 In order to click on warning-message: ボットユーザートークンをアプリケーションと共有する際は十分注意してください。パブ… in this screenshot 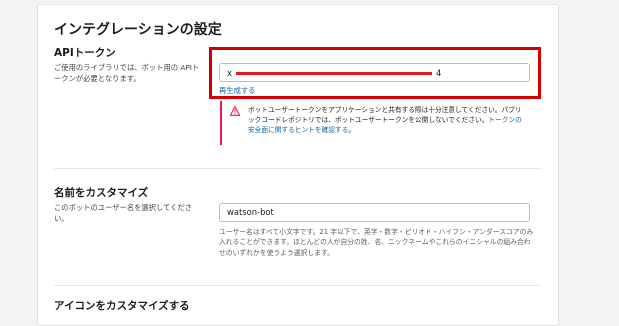, I will do `click(385, 115)`.